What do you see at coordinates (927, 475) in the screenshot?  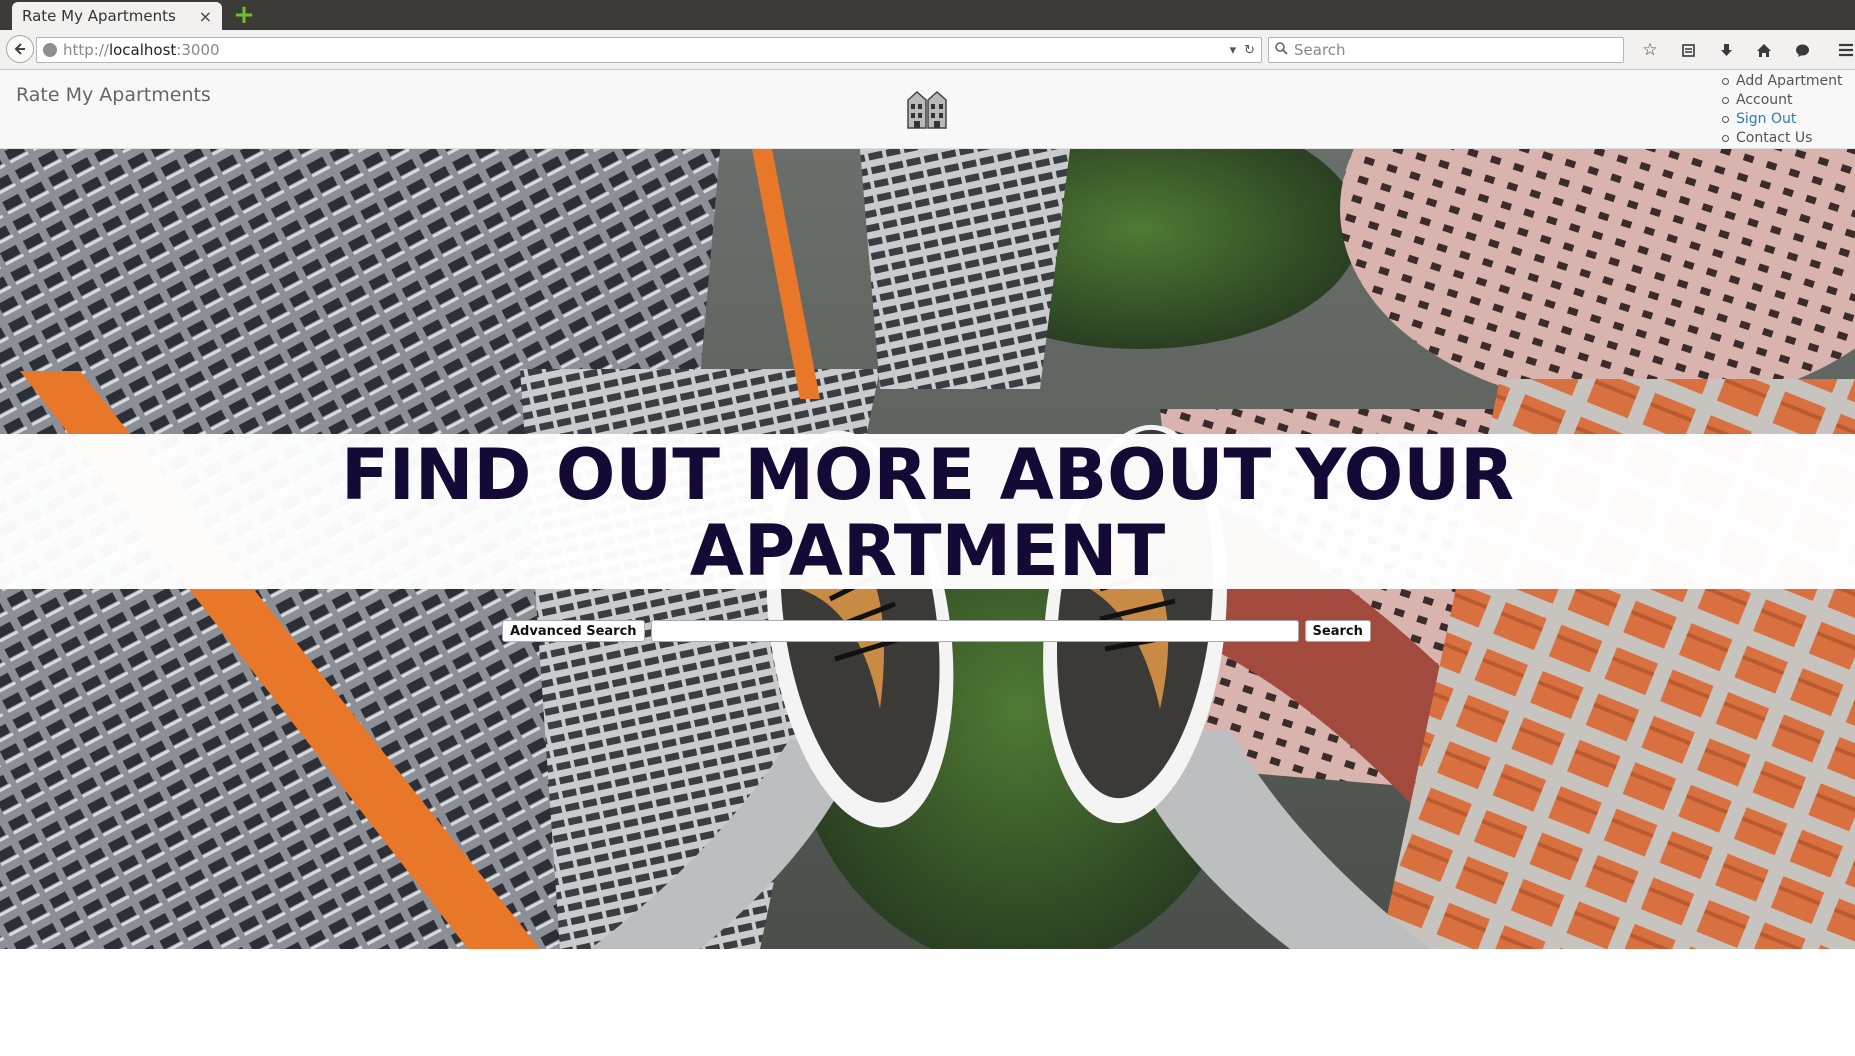 I see `hero-headline-line1: FIND OUT MORE ABOUT YOUR` at bounding box center [927, 475].